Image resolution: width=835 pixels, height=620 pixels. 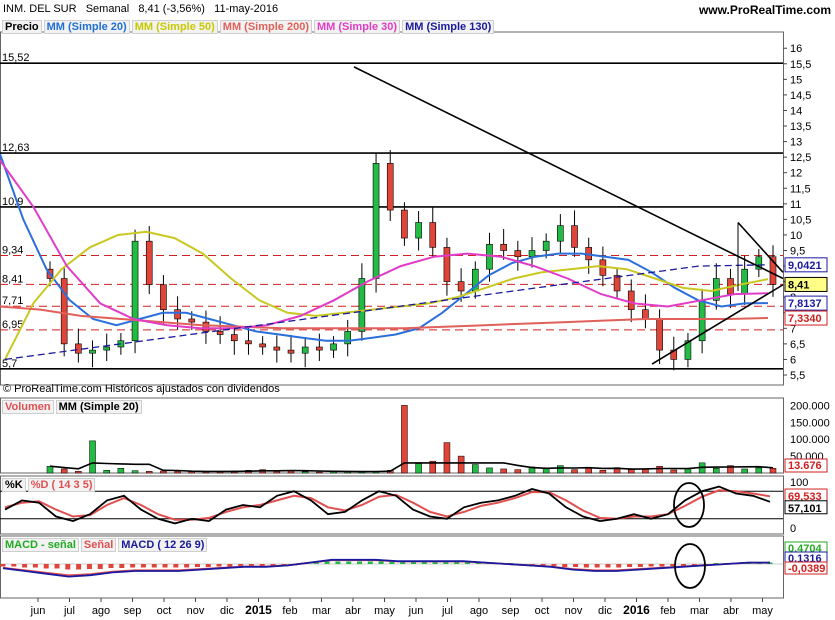 I want to click on x-axis-label: sep, so click(x=511, y=611).